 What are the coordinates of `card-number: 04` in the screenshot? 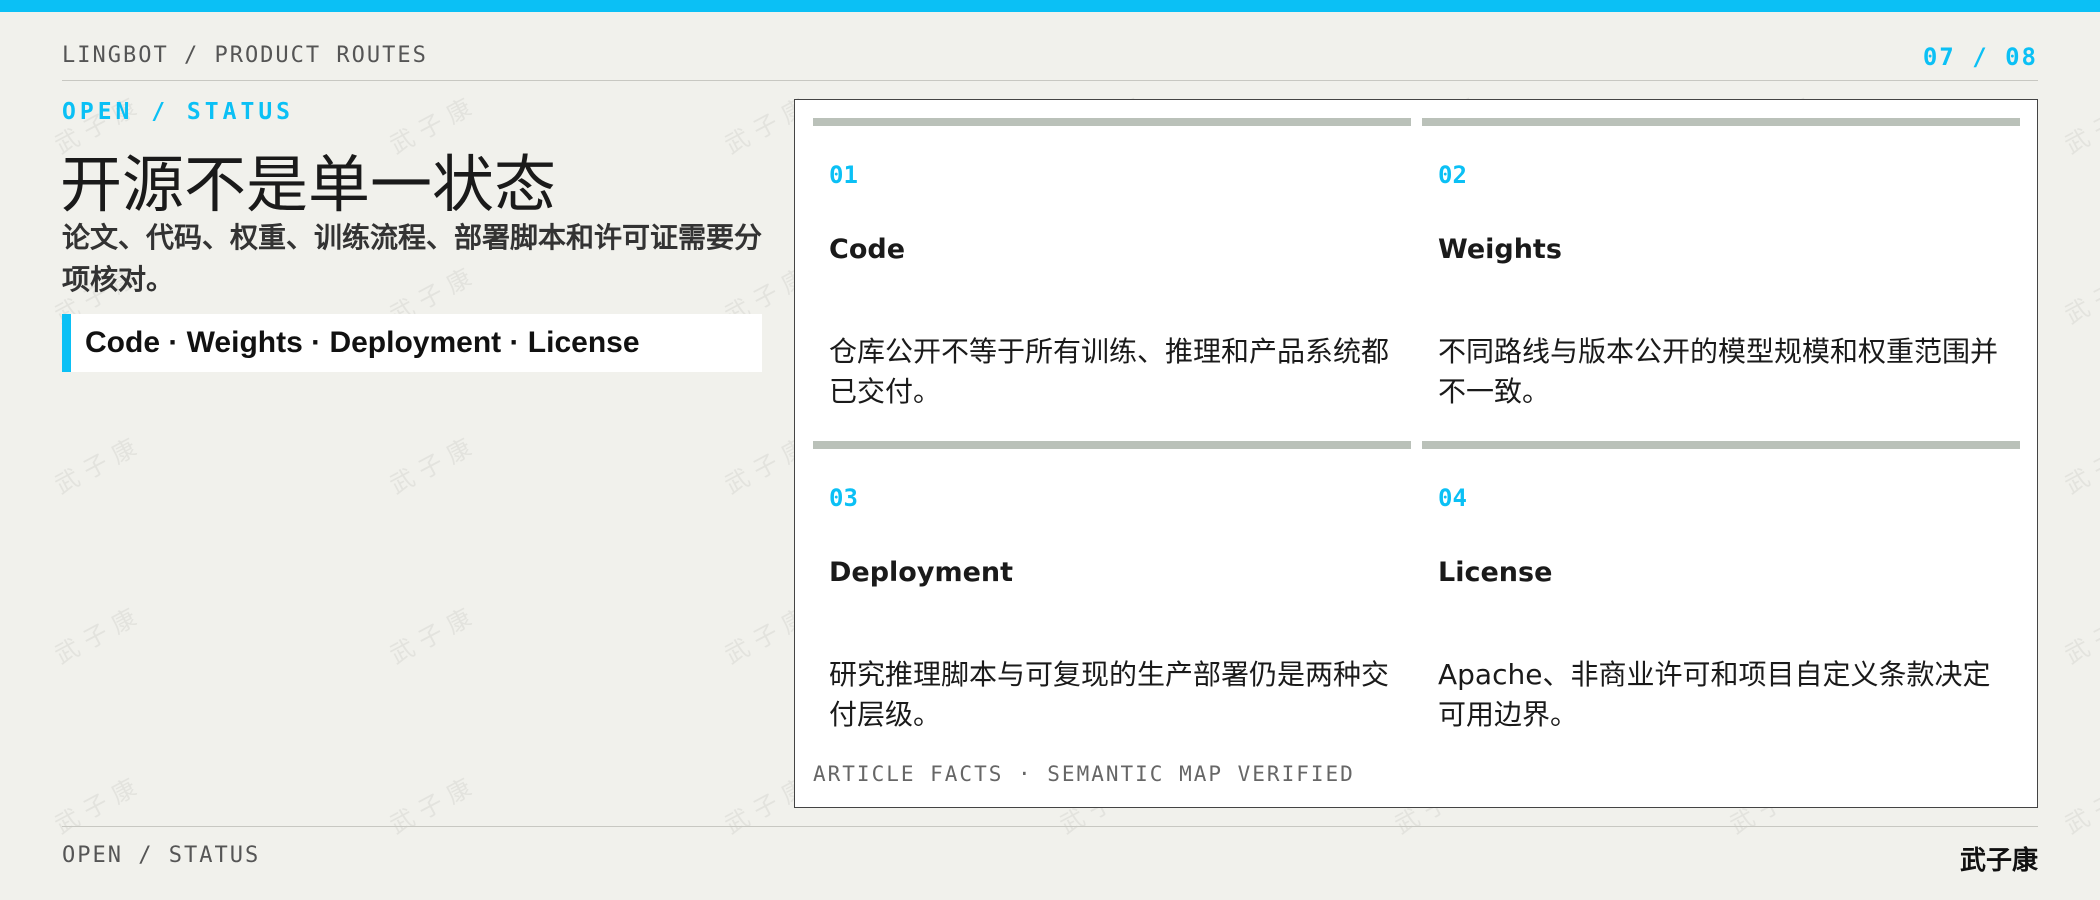 It's located at (1452, 498).